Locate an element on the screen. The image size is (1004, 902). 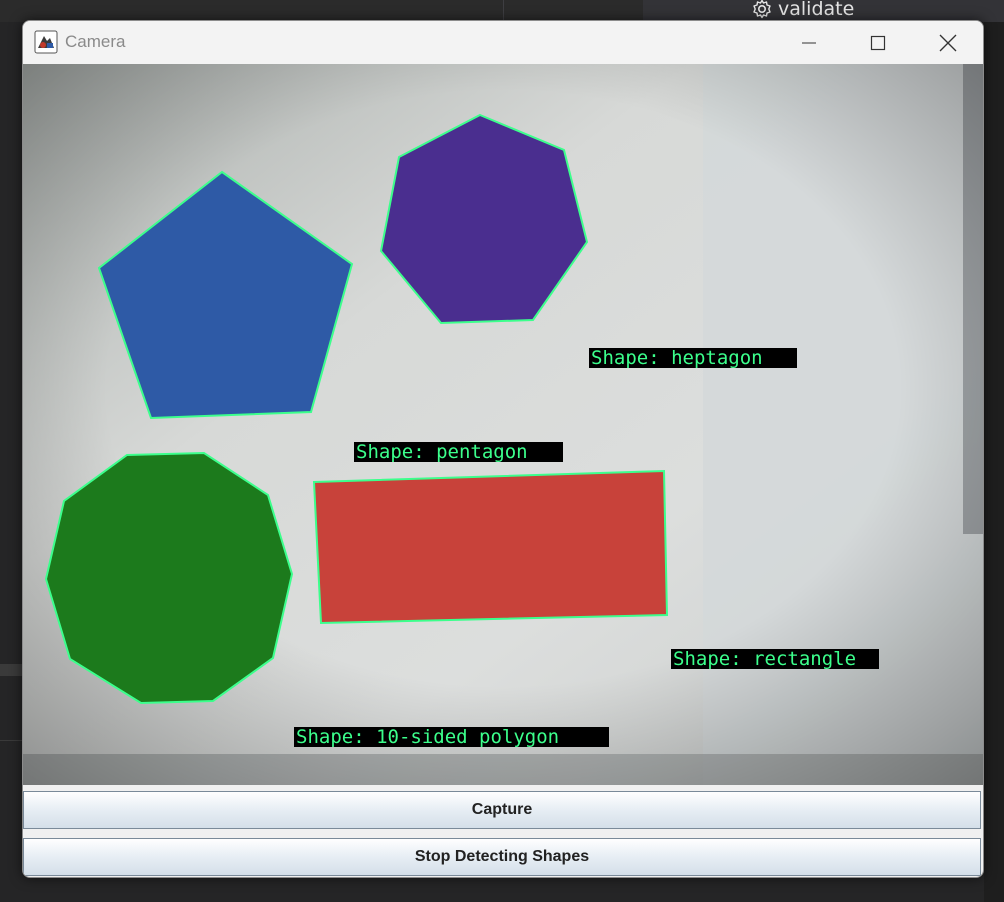
background-separator is located at coordinates (503, 11).